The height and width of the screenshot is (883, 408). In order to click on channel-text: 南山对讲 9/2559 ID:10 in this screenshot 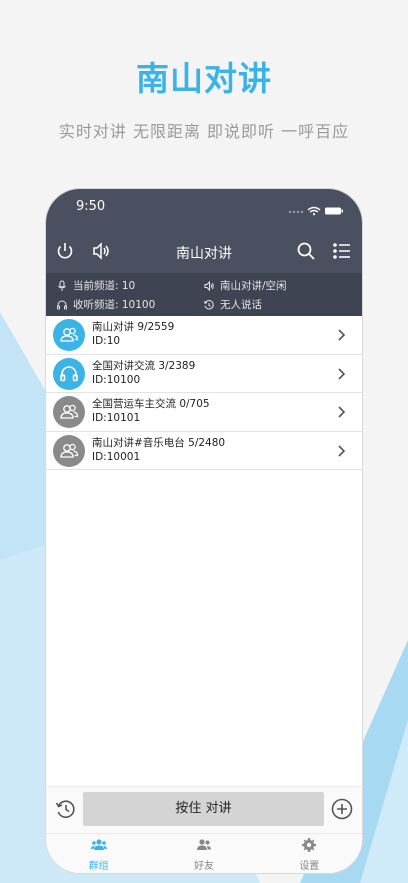, I will do `click(133, 334)`.